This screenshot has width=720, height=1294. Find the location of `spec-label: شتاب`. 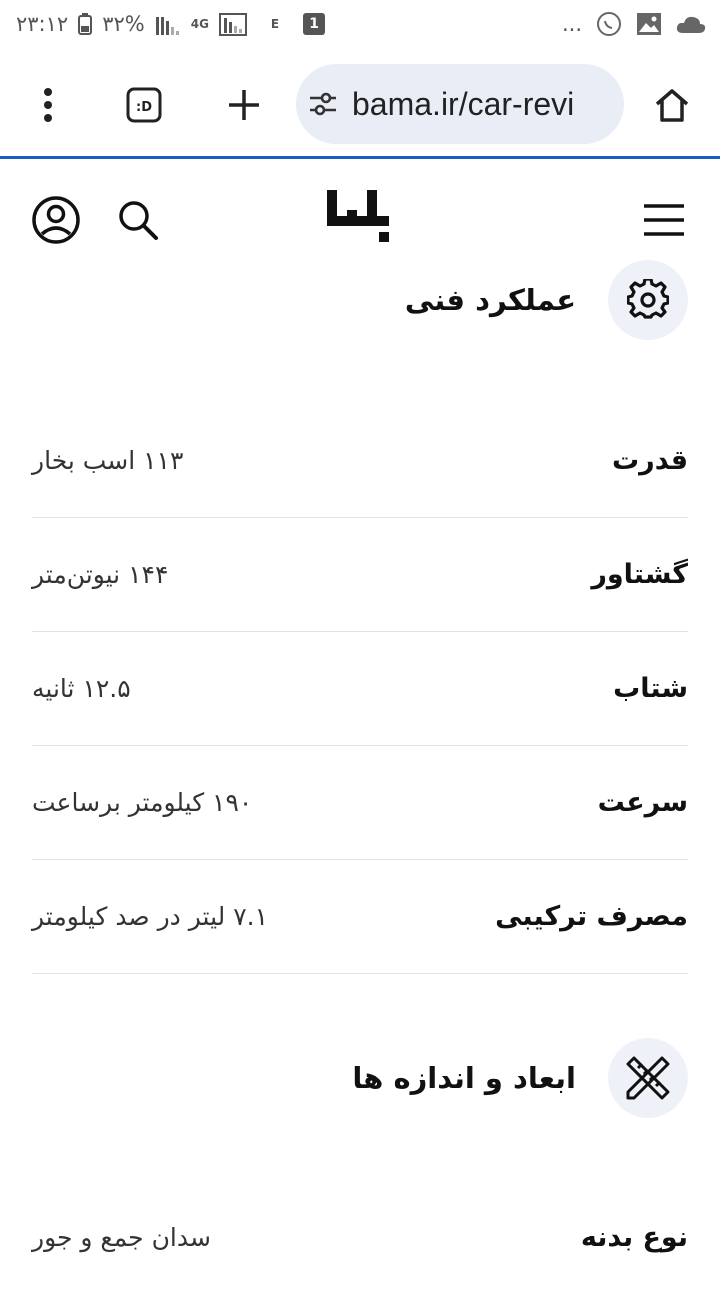

spec-label: شتاب is located at coordinates (650, 688).